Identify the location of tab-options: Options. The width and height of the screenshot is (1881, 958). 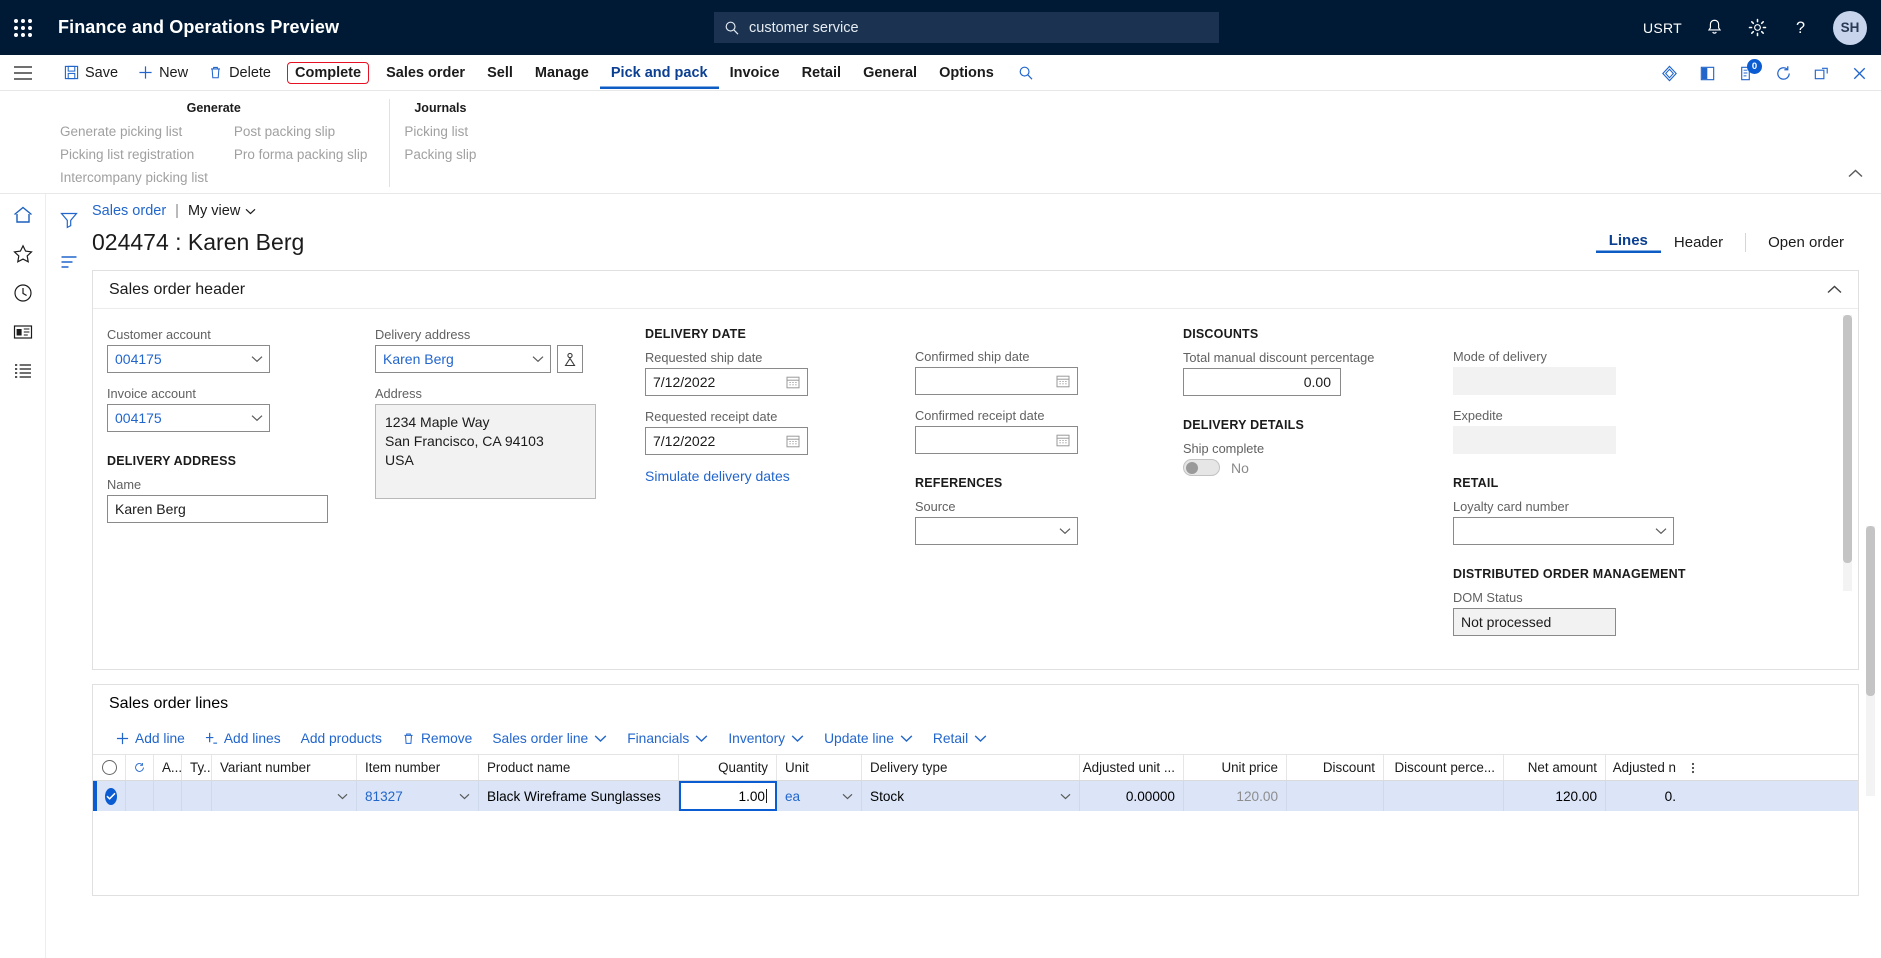
(966, 73).